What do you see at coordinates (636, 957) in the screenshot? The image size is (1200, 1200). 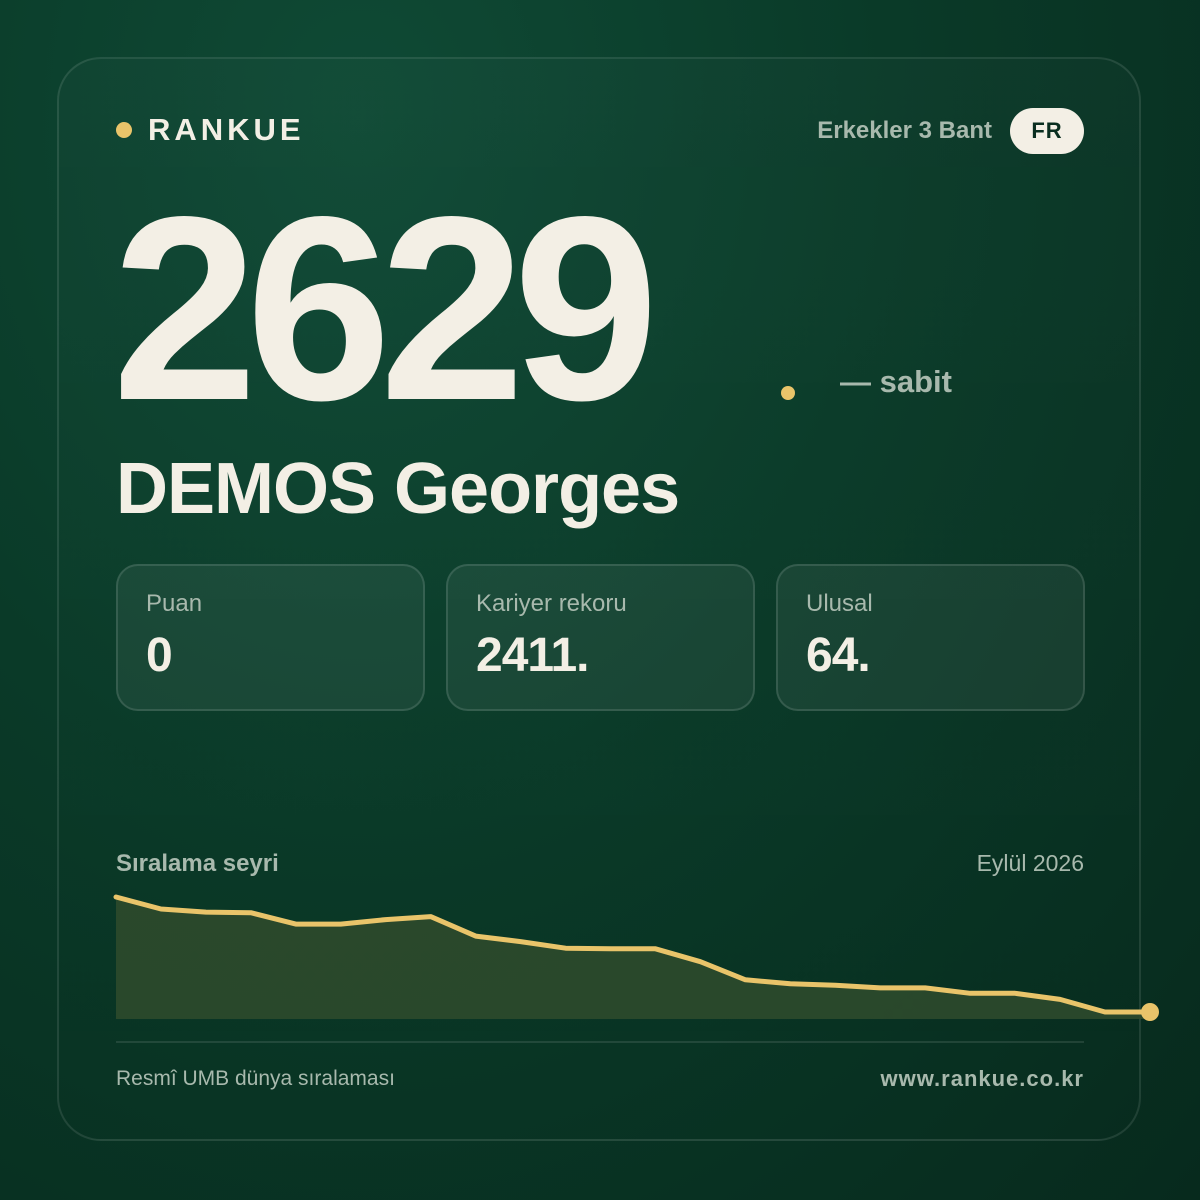 I see `rank-history-chart` at bounding box center [636, 957].